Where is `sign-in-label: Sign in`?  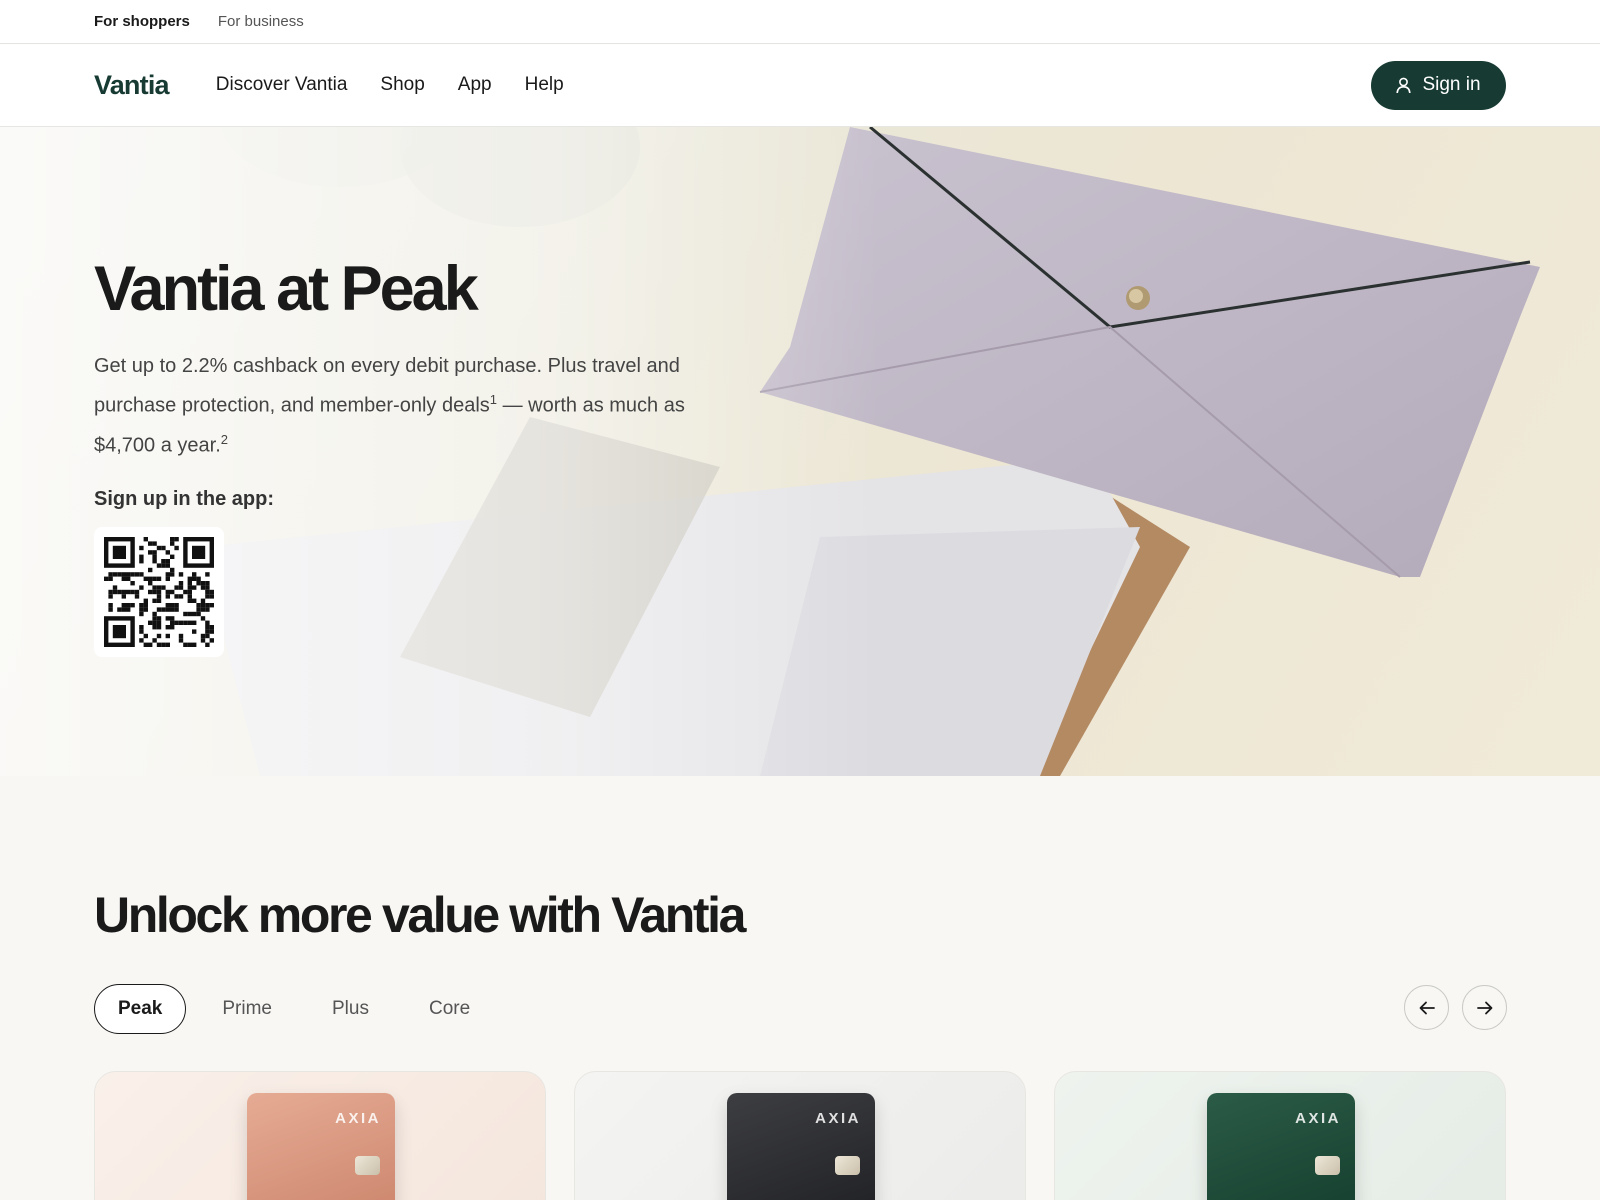 sign-in-label: Sign in is located at coordinates (1451, 84).